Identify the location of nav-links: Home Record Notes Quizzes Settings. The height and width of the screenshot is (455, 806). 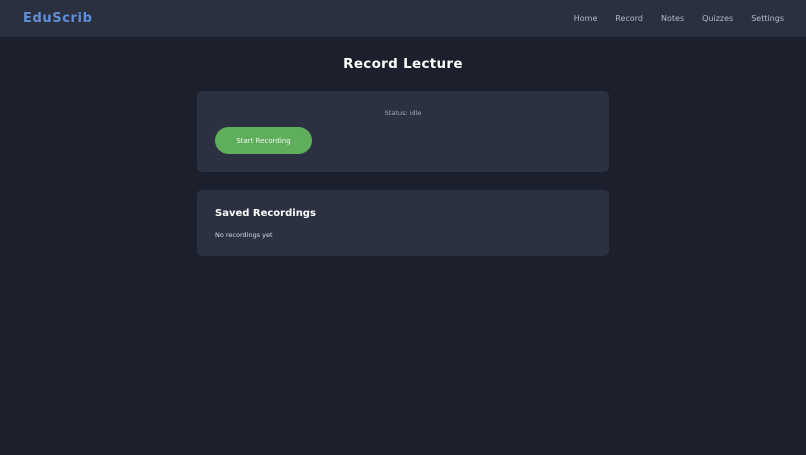
(679, 18).